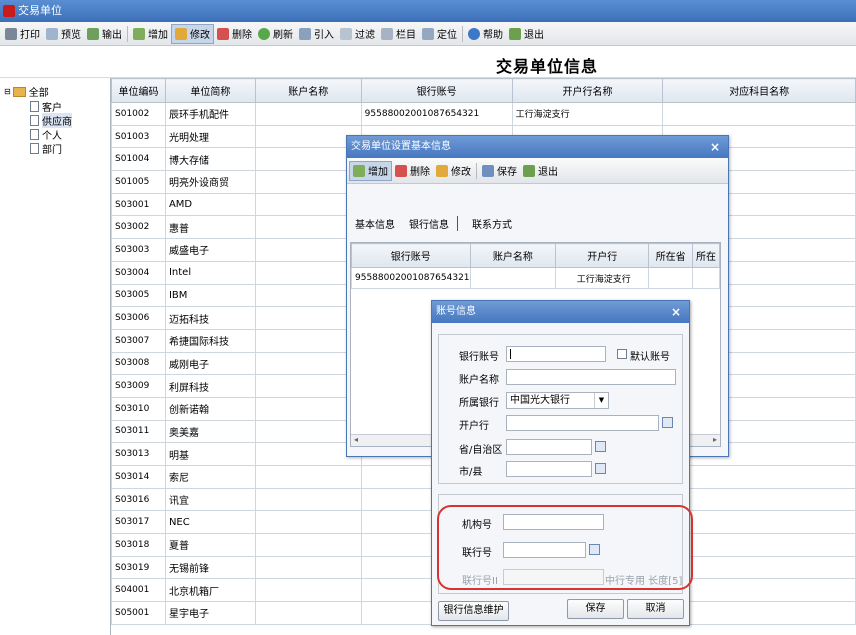  I want to click on table-row: 95588002001087654321 工行海淀支行, so click(535, 278).